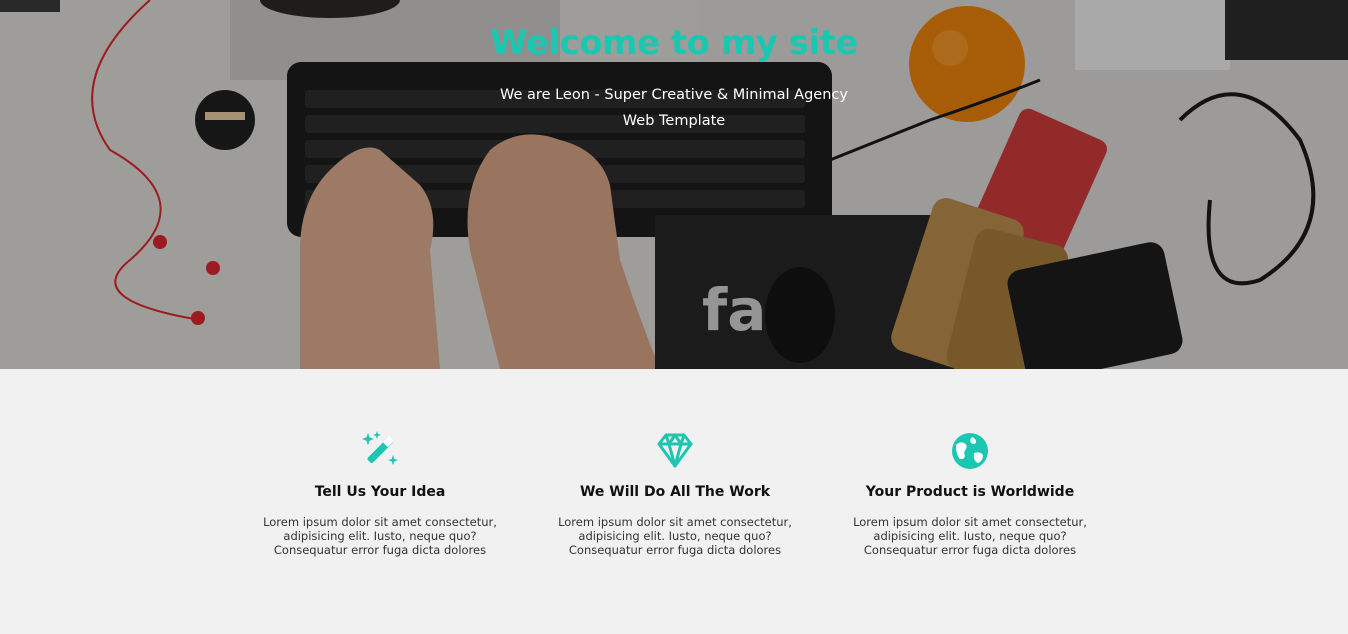 The image size is (1348, 634). I want to click on magic-wand-icon, so click(380, 448).